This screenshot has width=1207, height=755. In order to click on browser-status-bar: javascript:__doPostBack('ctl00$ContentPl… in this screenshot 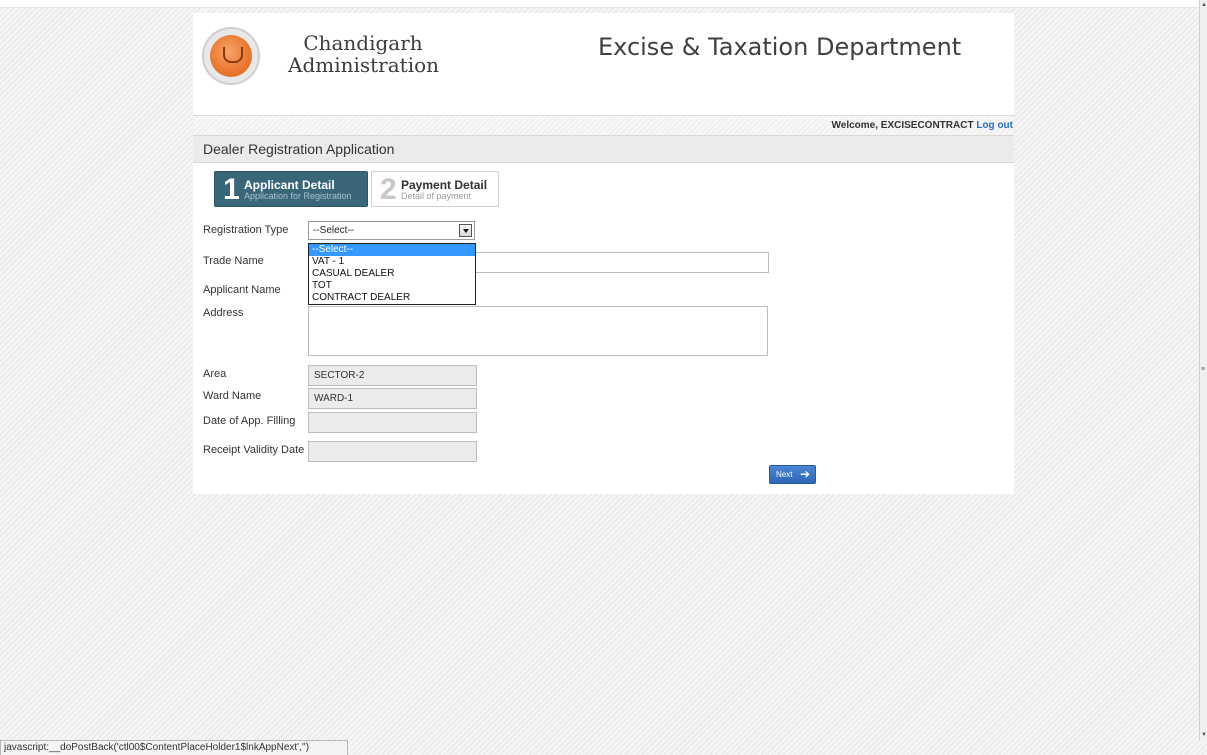, I will do `click(174, 747)`.